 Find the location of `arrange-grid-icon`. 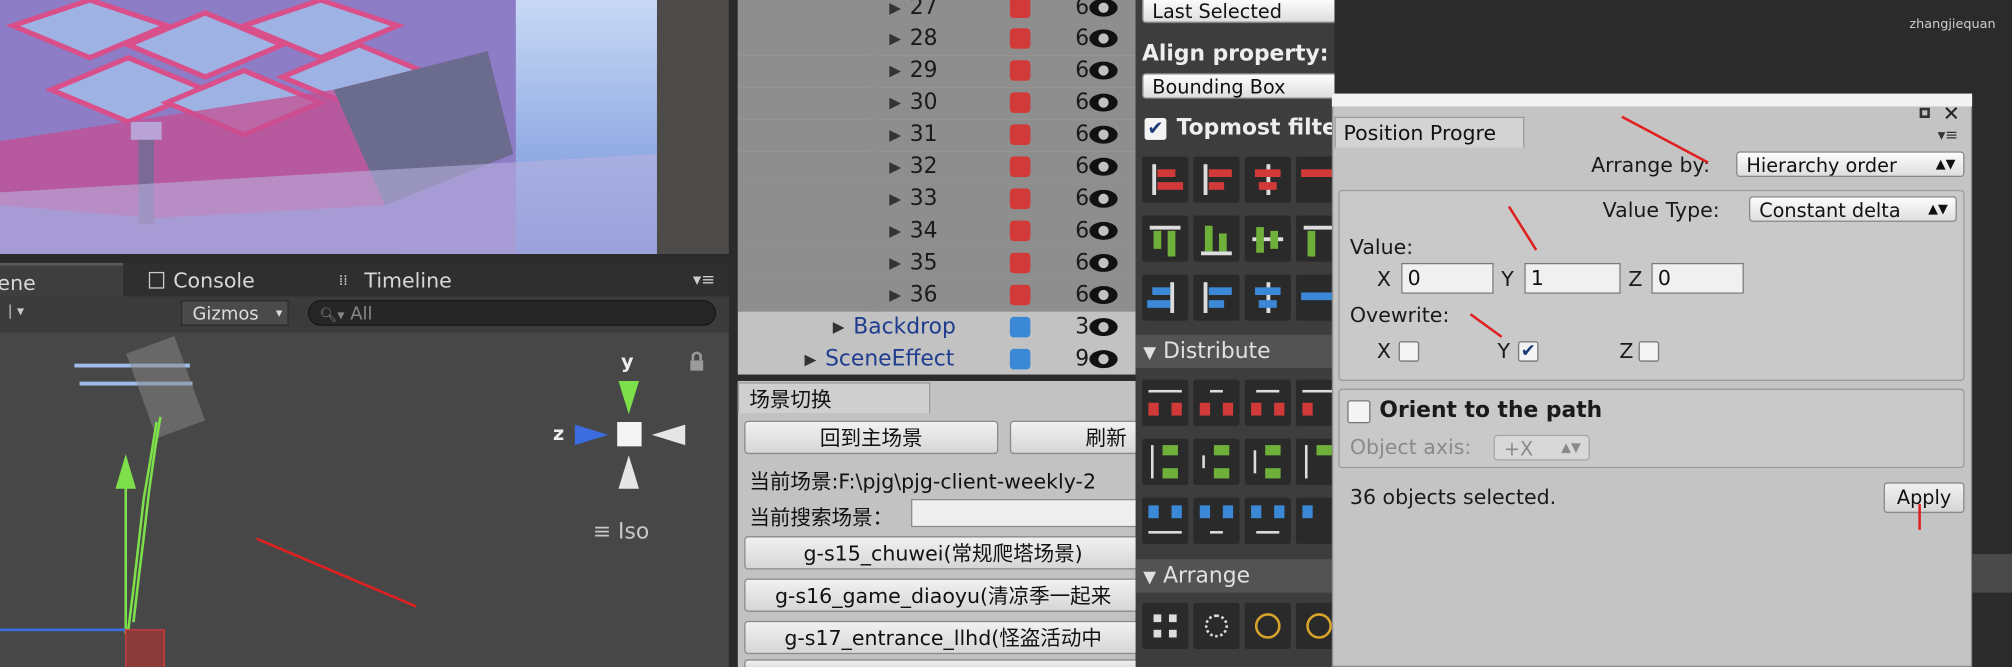

arrange-grid-icon is located at coordinates (1165, 626).